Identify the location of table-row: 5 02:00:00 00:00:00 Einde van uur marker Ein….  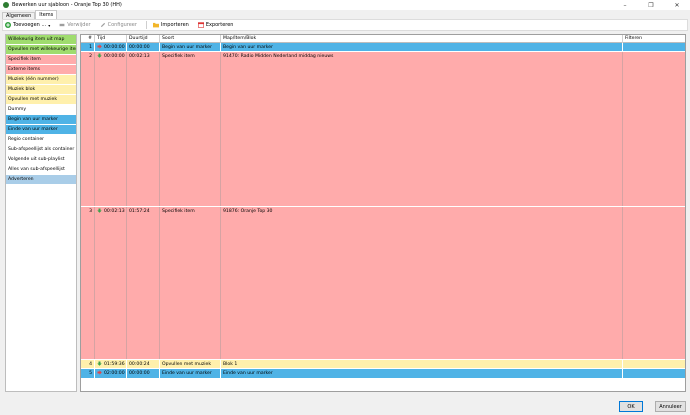
(383, 373).